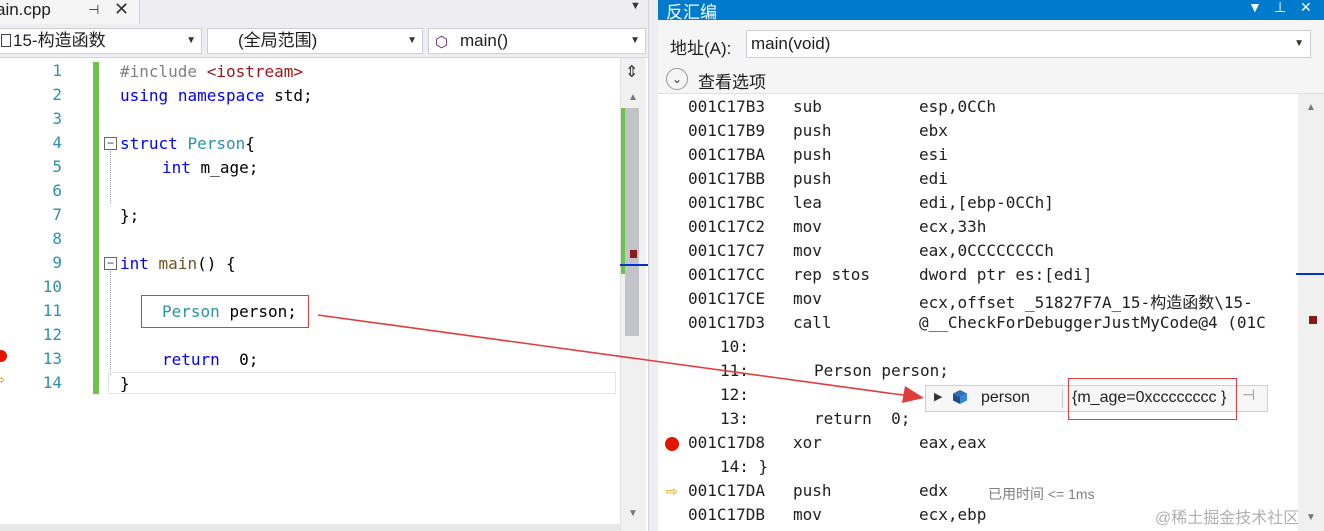 This screenshot has height=531, width=1324. I want to click on expand-options-icon: ⌄, so click(677, 79).